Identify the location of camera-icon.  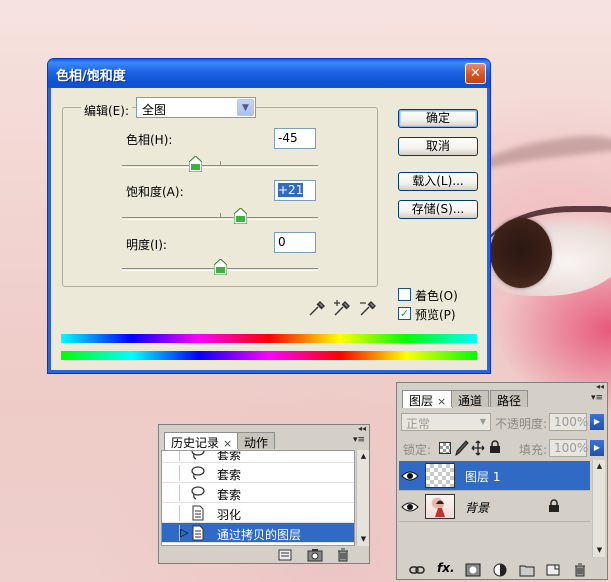
(315, 555).